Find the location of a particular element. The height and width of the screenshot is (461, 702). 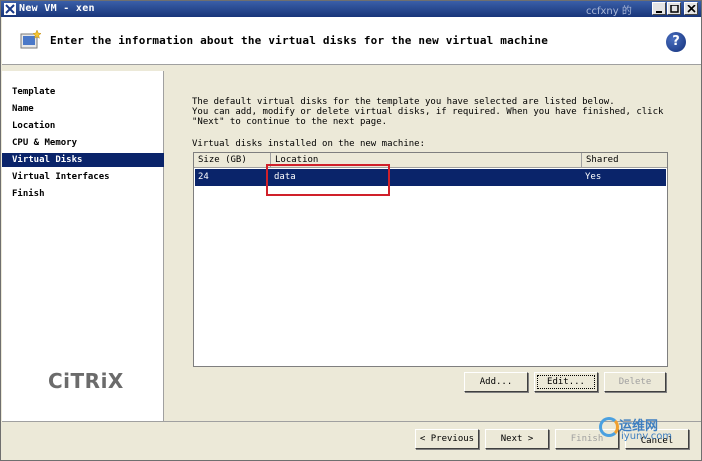

disk-size-cell: 24 is located at coordinates (203, 177).